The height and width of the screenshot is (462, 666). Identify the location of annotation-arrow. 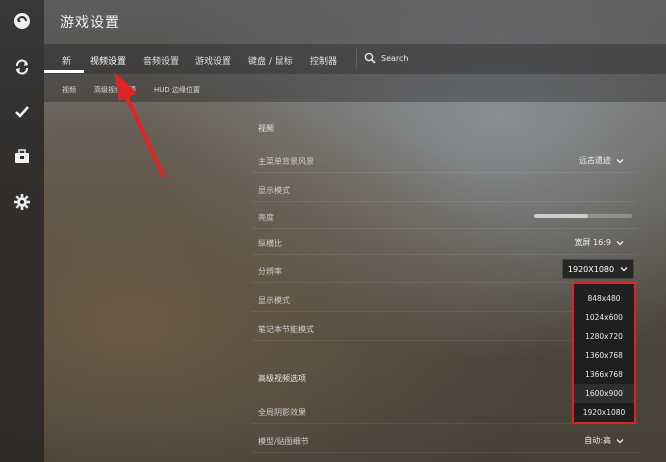
(139, 125).